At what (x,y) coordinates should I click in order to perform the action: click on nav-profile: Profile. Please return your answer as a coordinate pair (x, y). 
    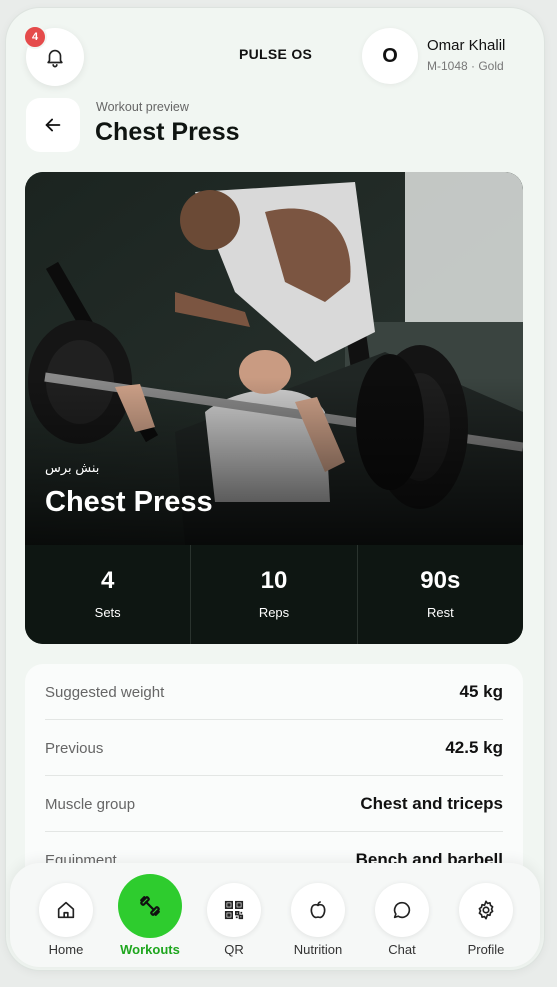
    Looking at the image, I should click on (486, 915).